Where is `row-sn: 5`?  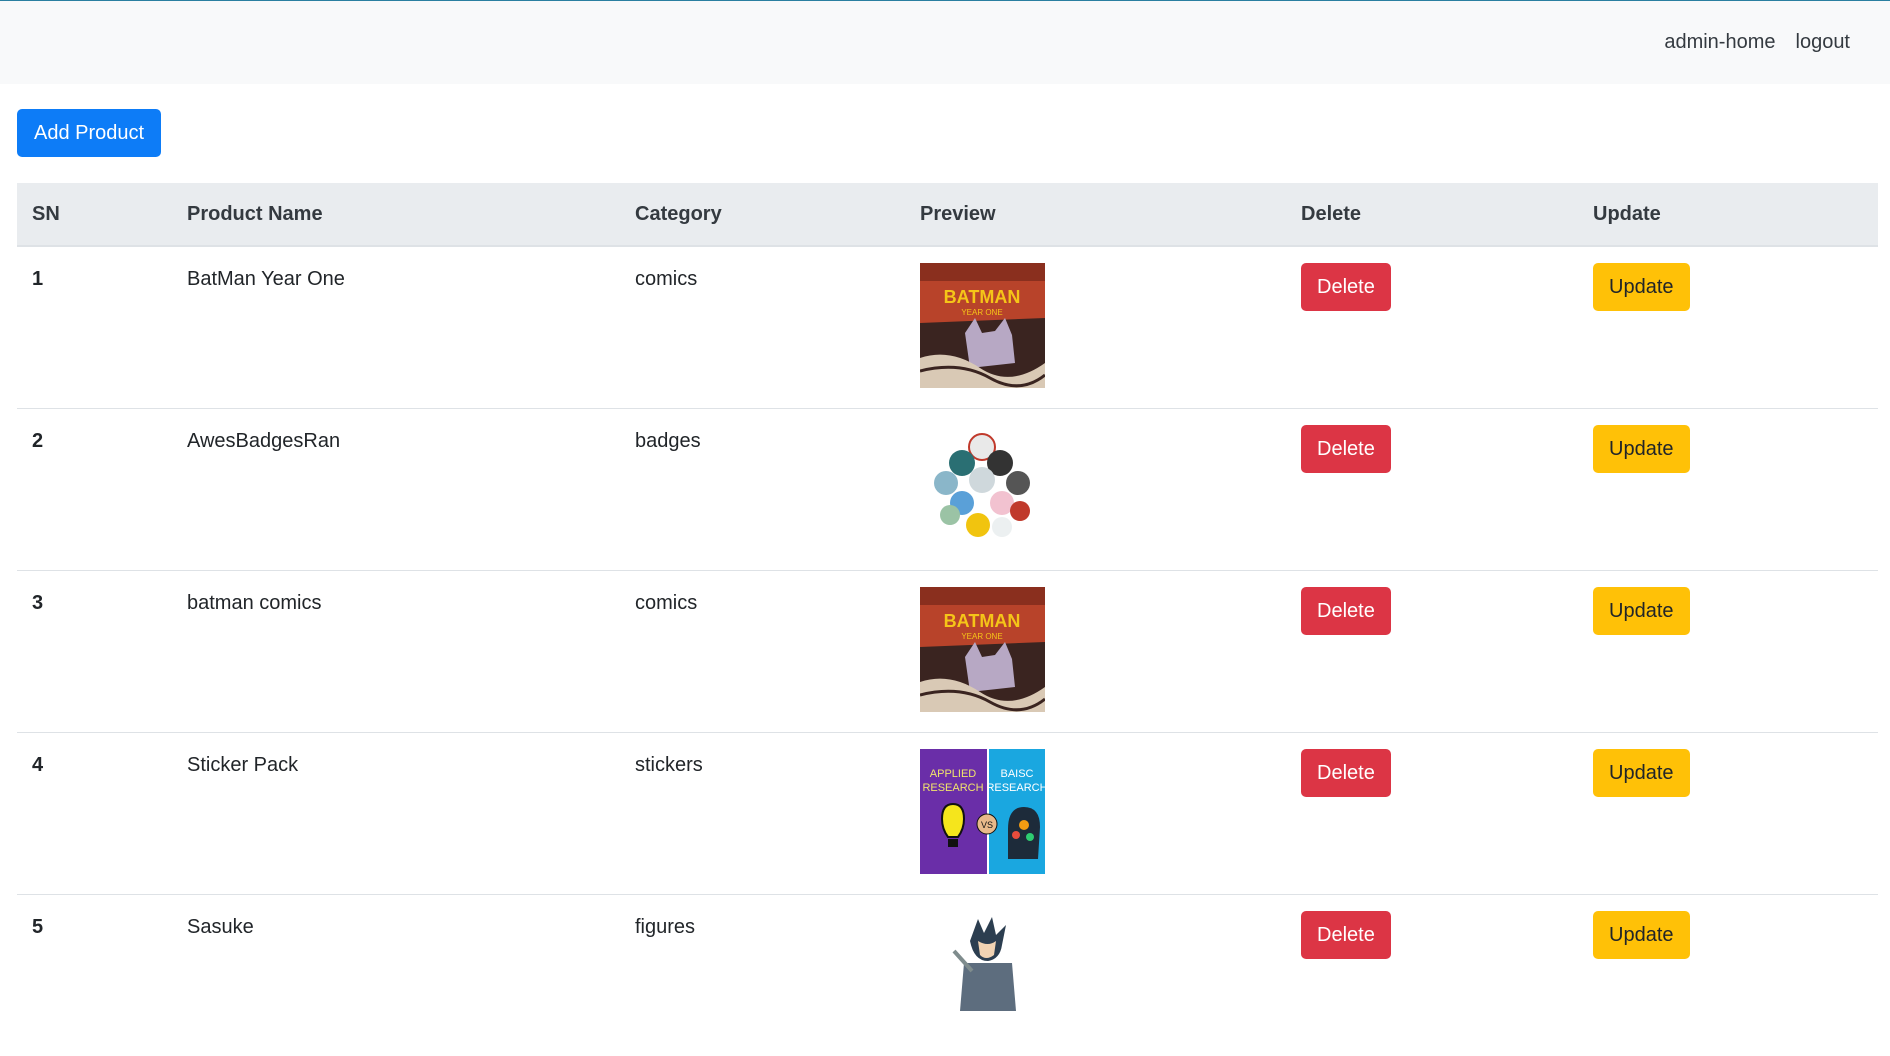
row-sn: 5 is located at coordinates (94, 975).